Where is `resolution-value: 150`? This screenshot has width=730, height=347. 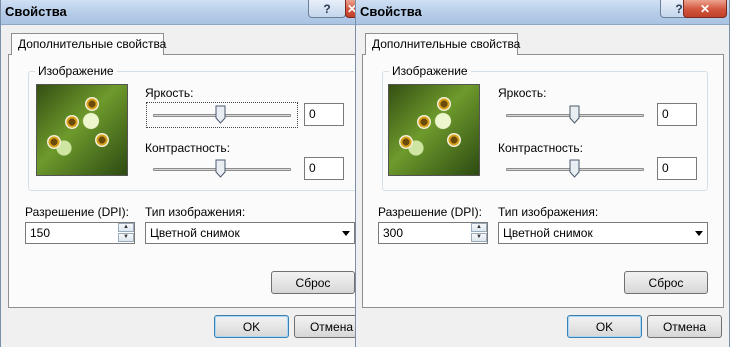 resolution-value: 150 is located at coordinates (40, 233).